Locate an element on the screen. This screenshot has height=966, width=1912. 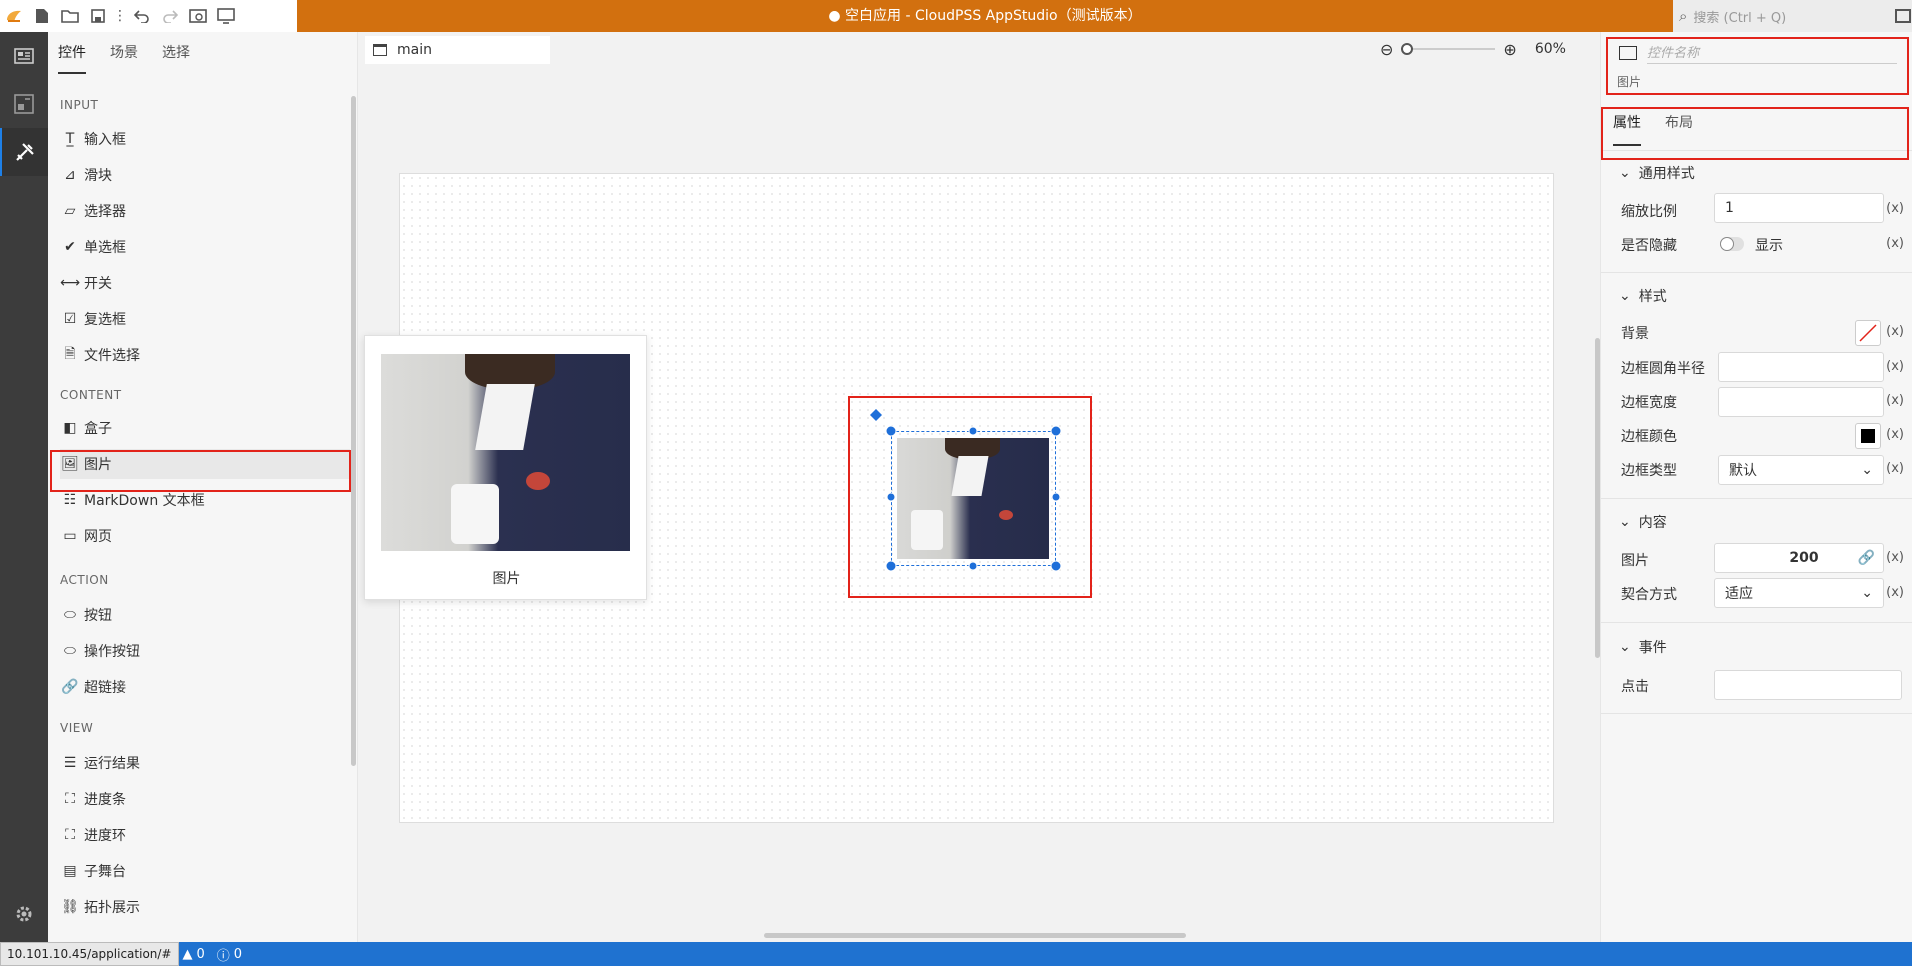
zoom-controls: ⊖ ⊕ 60% is located at coordinates (1490, 49).